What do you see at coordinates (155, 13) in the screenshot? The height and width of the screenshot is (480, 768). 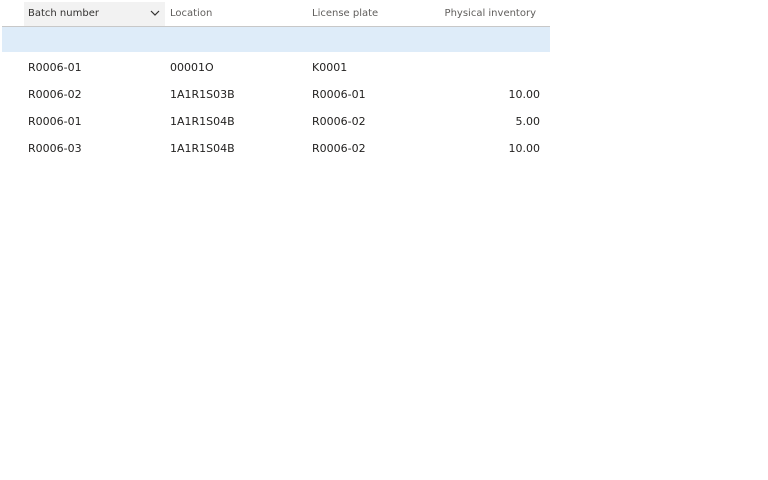 I see `chevron-down-icon` at bounding box center [155, 13].